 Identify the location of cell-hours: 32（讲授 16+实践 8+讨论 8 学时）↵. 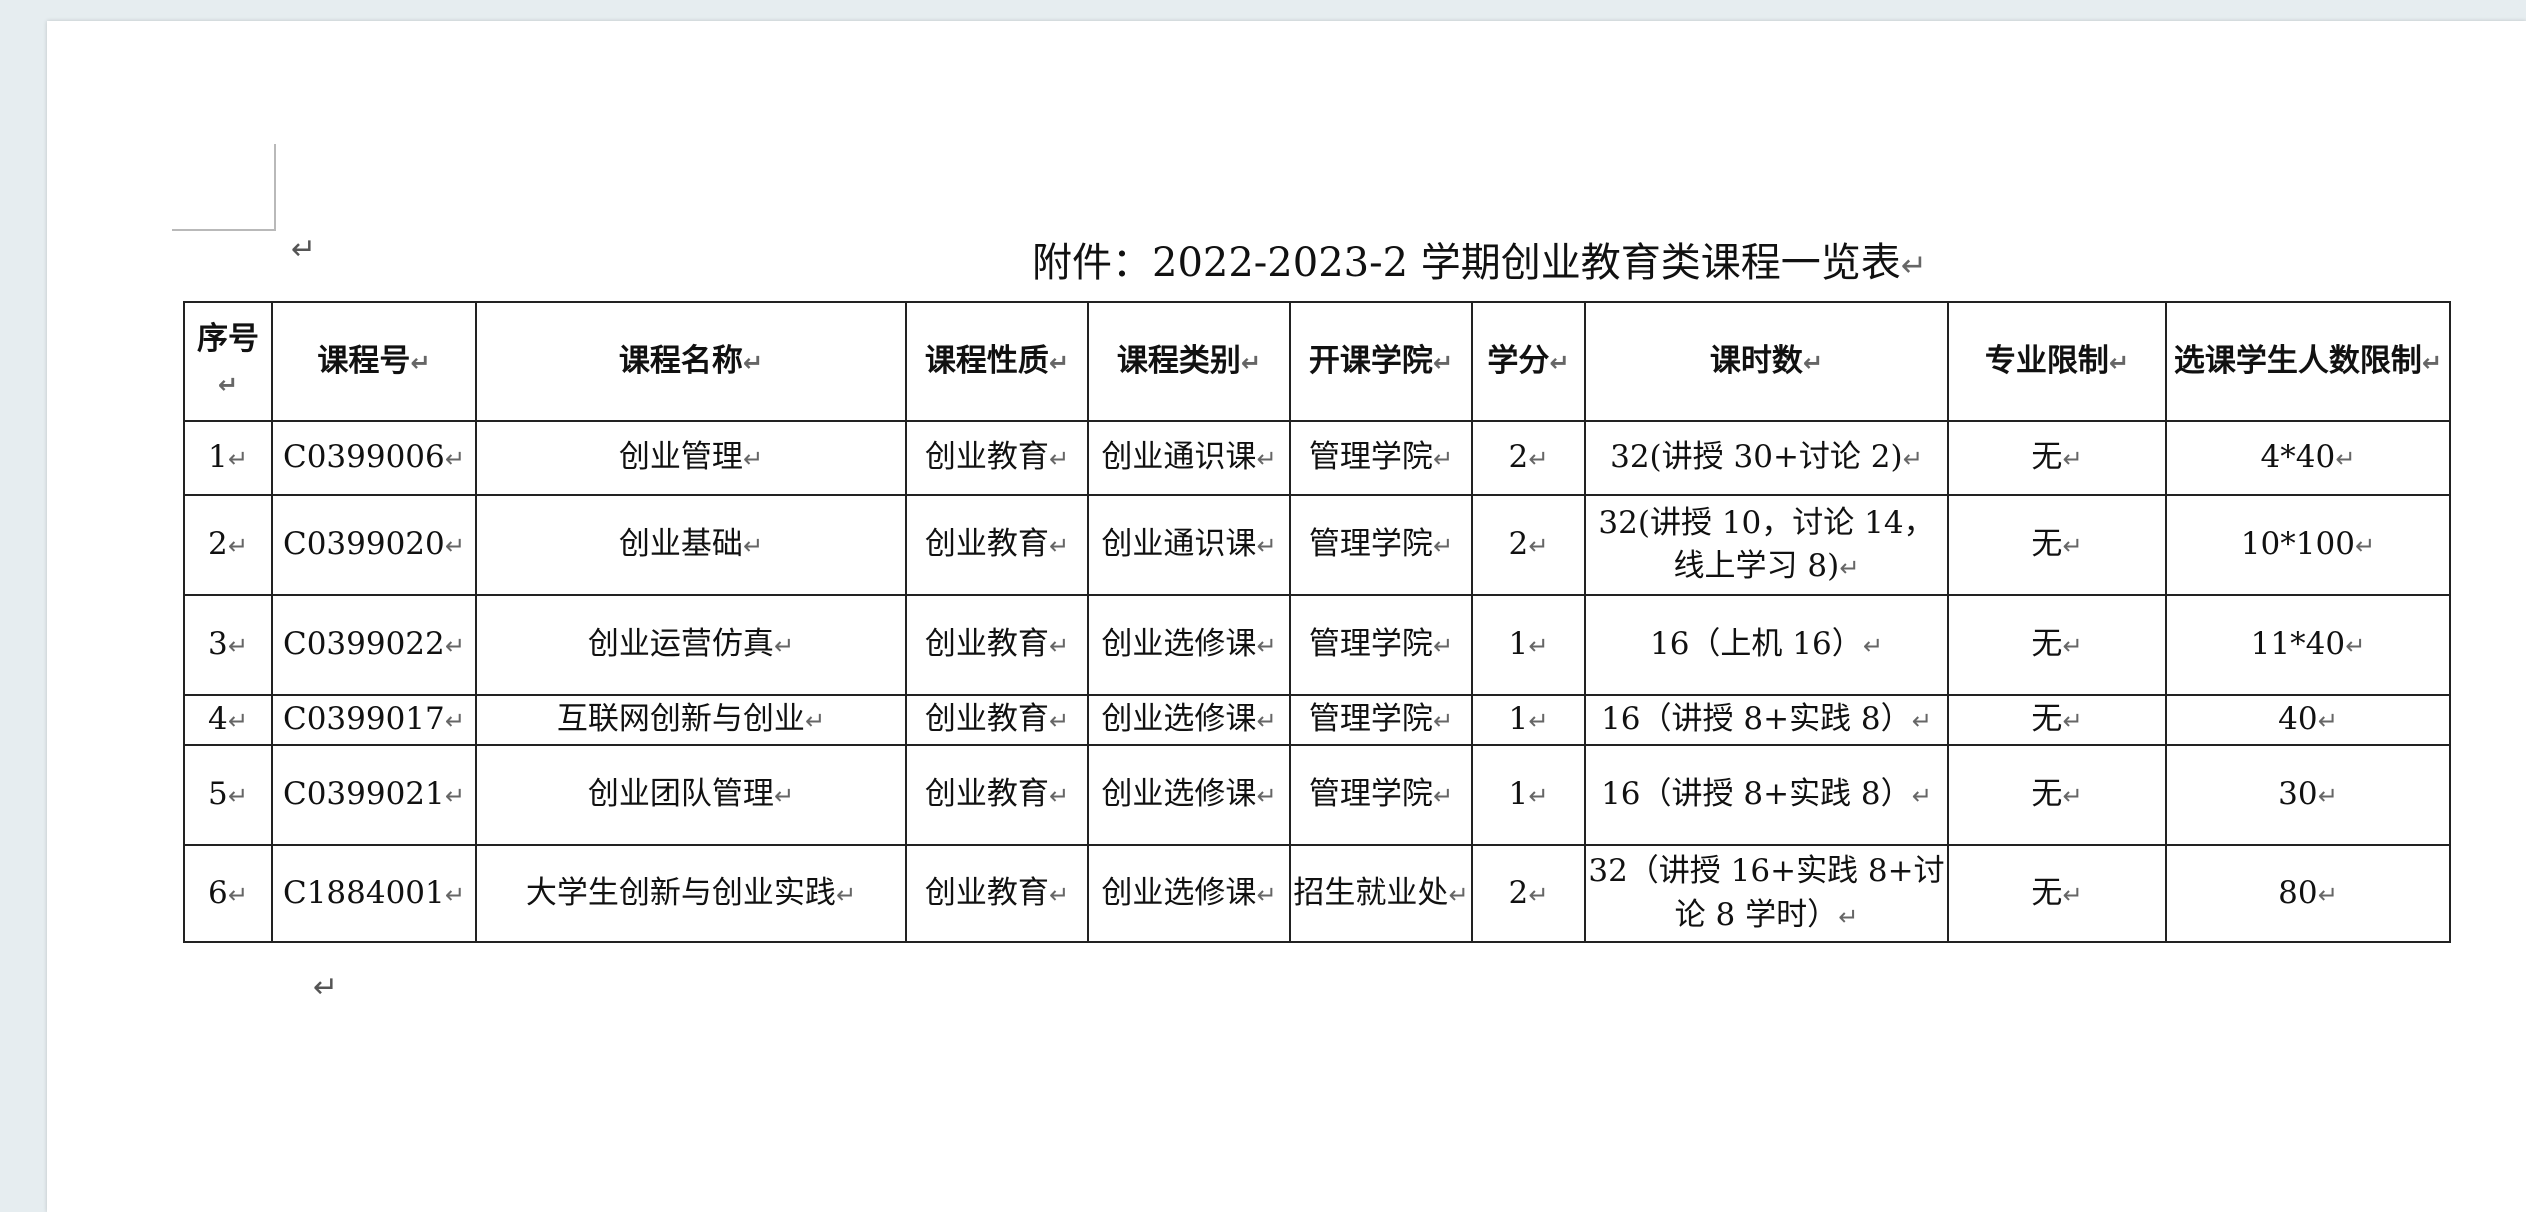
(1766, 893).